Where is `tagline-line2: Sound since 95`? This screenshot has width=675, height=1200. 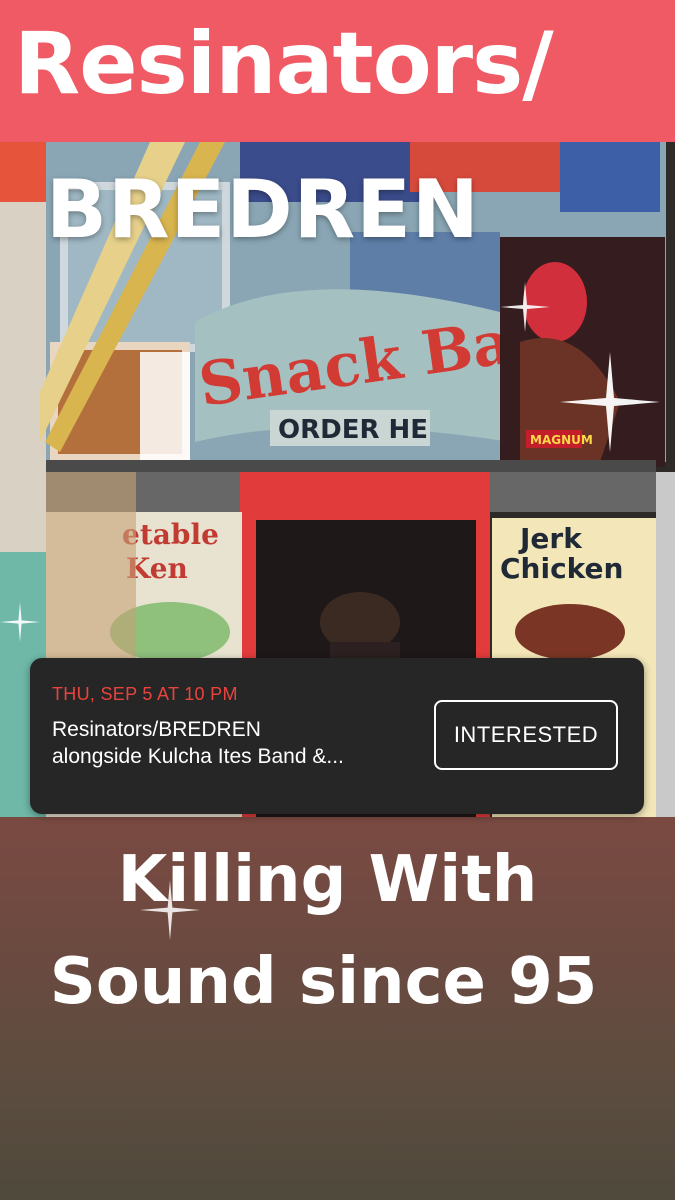 tagline-line2: Sound since 95 is located at coordinates (323, 982).